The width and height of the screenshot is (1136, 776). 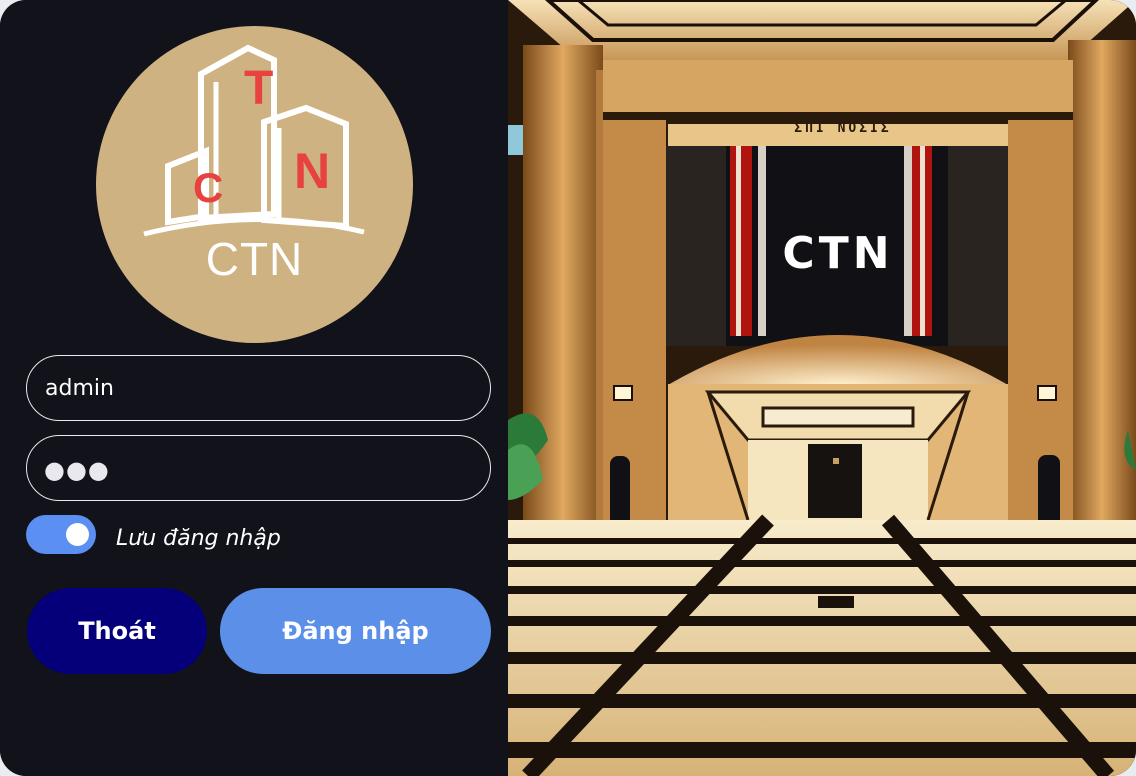 I want to click on login-button: Đăng nhập, so click(x=355, y=631).